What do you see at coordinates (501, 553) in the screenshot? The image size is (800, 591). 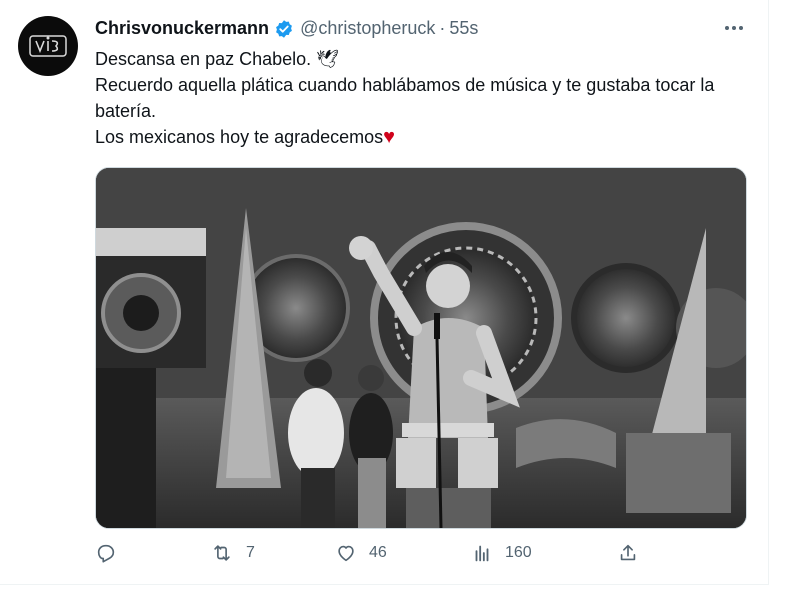 I see `views-button: 160` at bounding box center [501, 553].